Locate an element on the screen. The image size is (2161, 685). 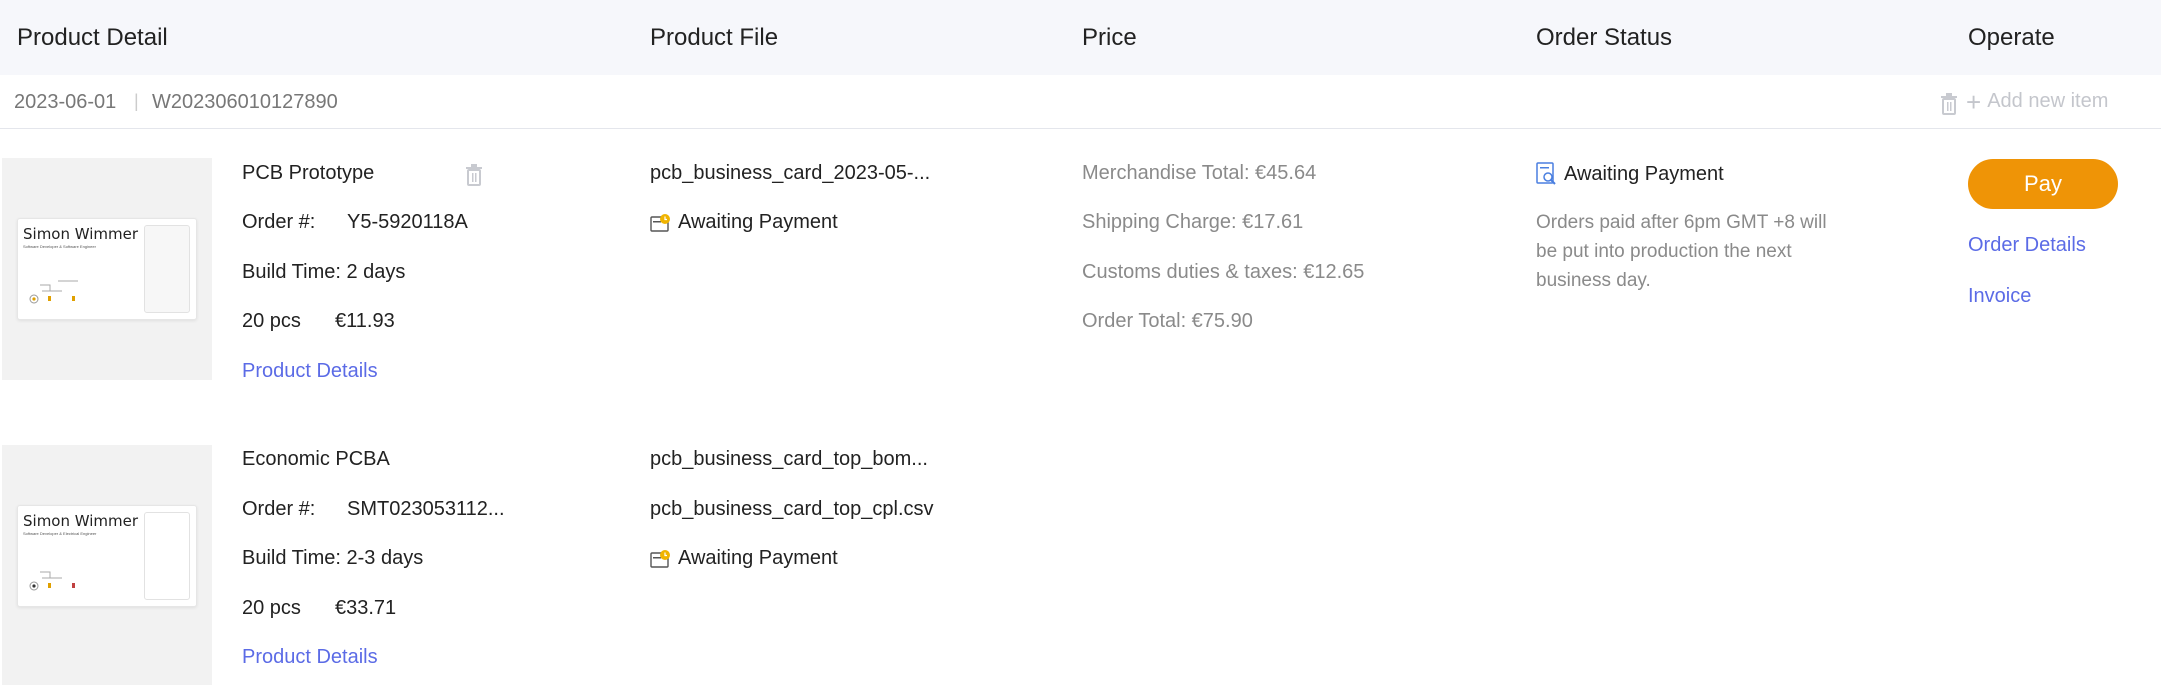
item-price: €33.71 is located at coordinates (366, 608).